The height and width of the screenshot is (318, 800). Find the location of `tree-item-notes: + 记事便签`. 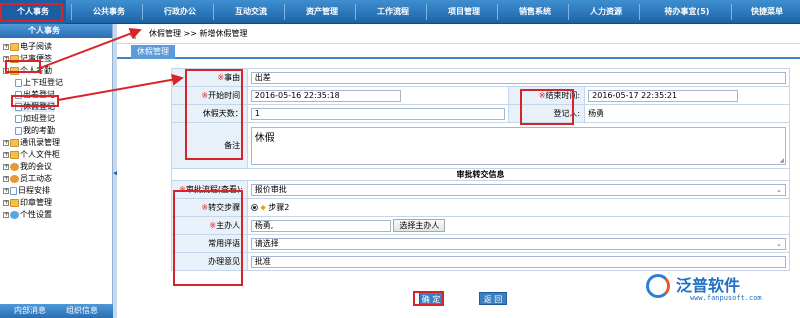

tree-item-notes: + 记事便签 is located at coordinates (27, 58).